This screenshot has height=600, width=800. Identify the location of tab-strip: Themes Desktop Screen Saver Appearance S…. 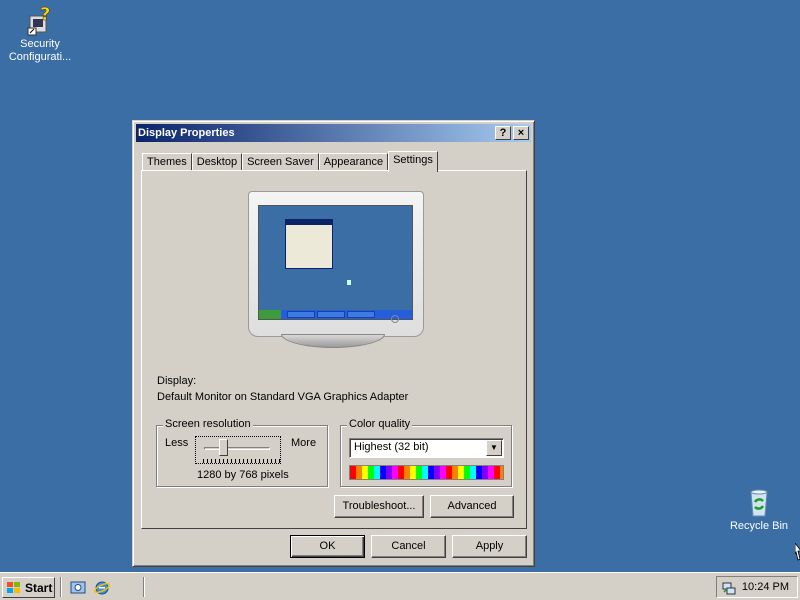
(290, 161).